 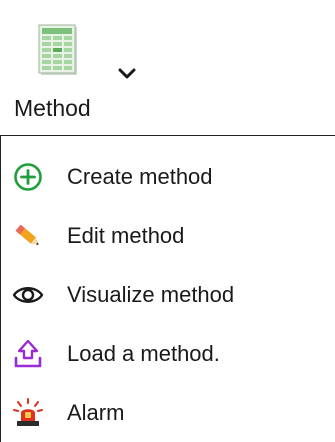 What do you see at coordinates (58, 50) in the screenshot?
I see `spreadsheet-icon` at bounding box center [58, 50].